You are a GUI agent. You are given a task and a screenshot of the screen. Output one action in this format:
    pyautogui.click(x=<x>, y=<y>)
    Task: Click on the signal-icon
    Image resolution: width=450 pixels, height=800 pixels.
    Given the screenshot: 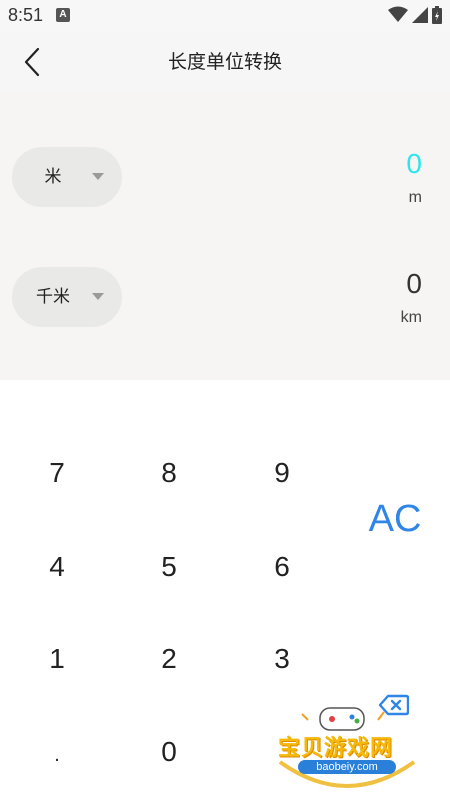 What is the action you would take?
    pyautogui.click(x=420, y=15)
    